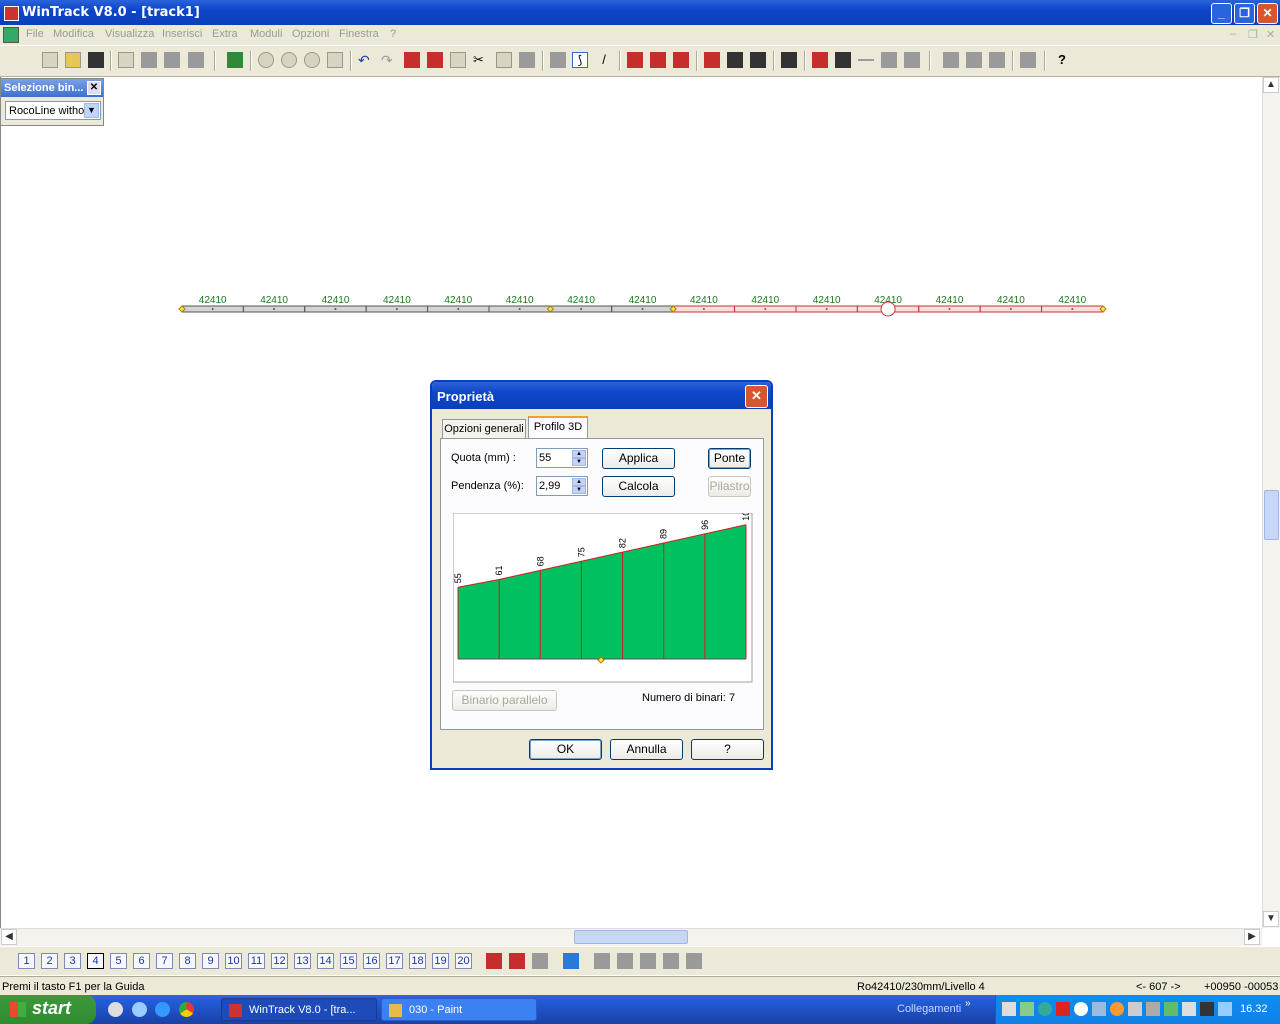  What do you see at coordinates (440, 961) in the screenshot?
I see `level-button-19: 19` at bounding box center [440, 961].